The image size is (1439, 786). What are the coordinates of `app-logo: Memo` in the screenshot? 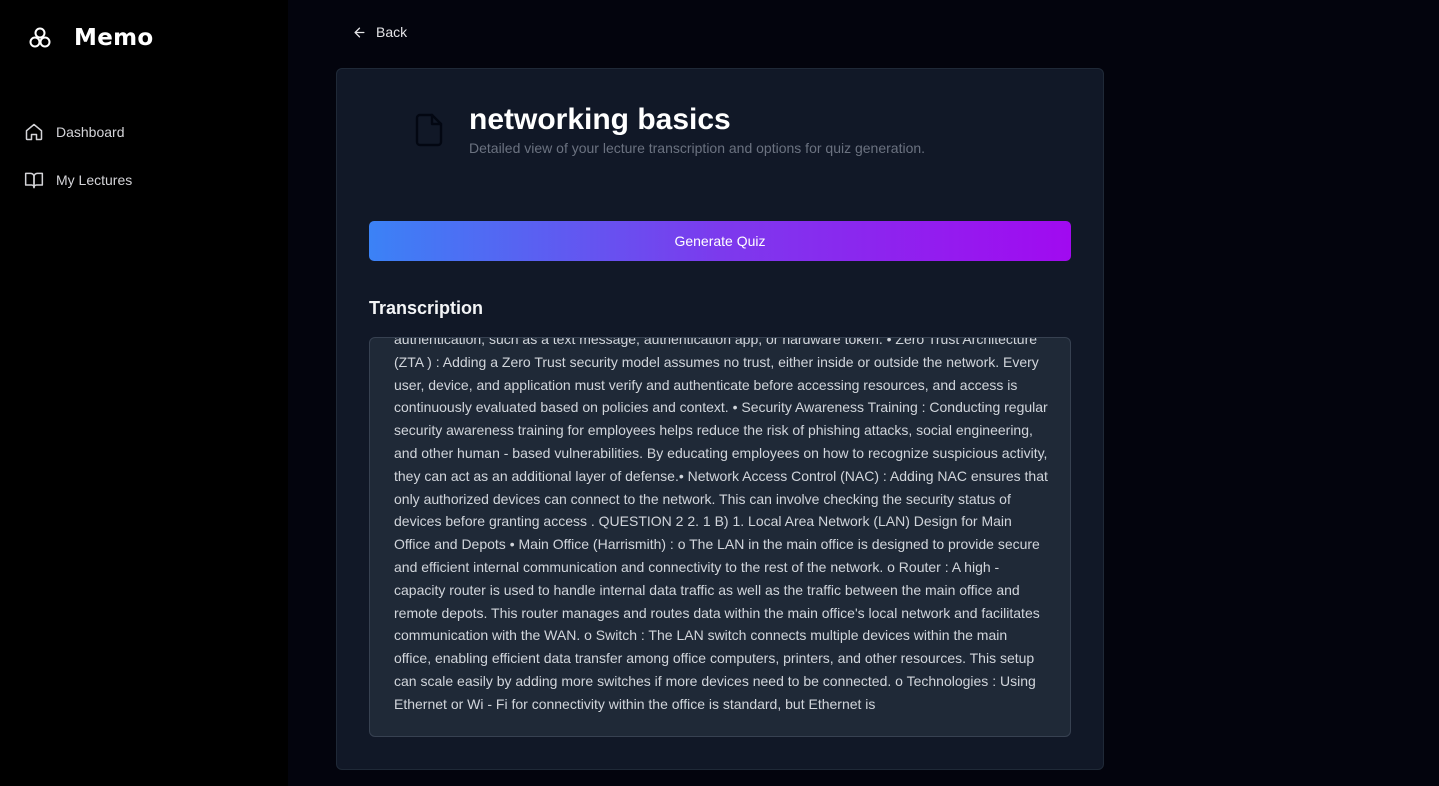 It's located at (90, 38).